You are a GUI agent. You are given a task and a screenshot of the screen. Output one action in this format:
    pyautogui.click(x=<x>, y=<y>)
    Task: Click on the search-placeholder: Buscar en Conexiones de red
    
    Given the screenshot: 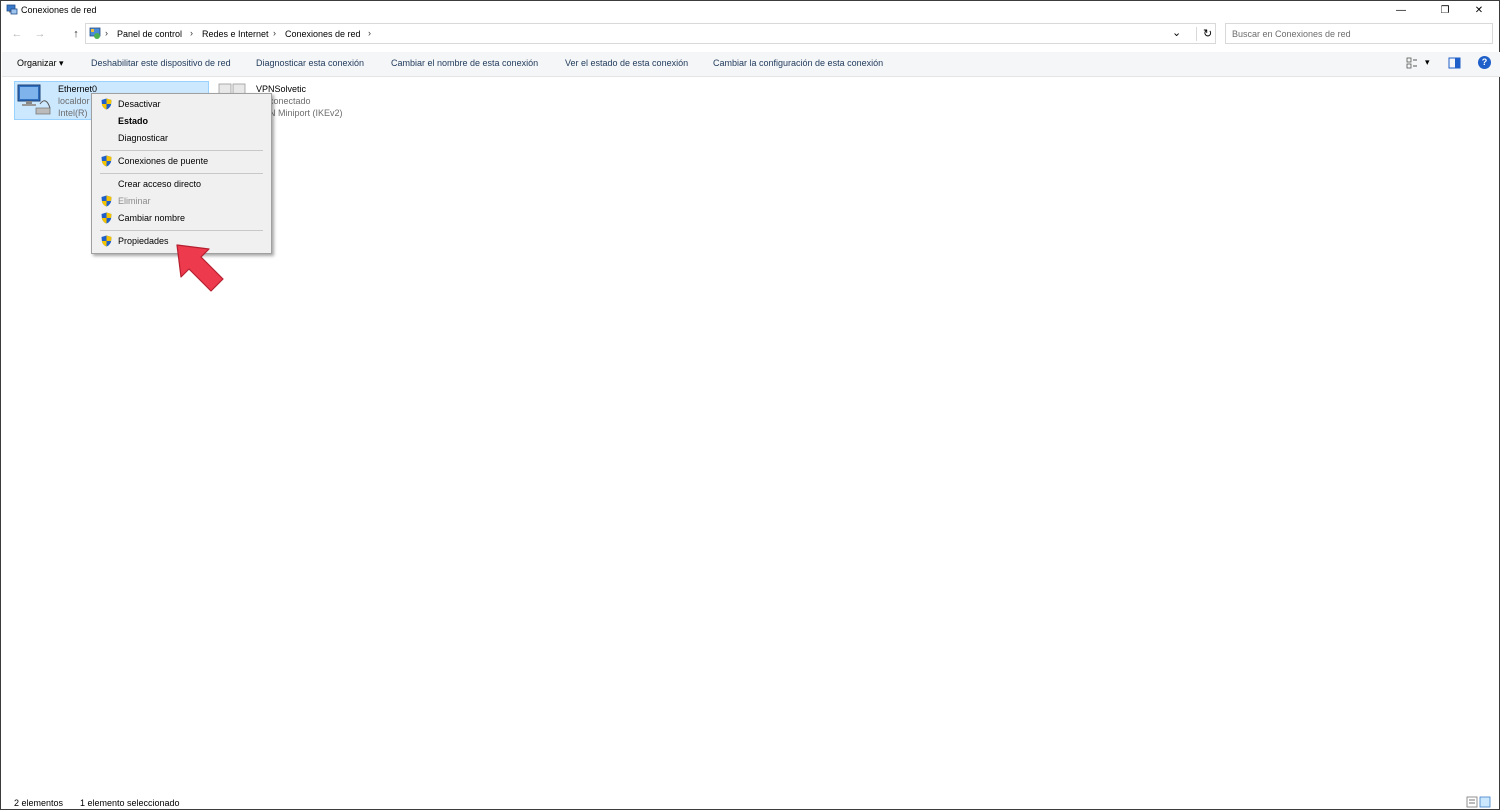 What is the action you would take?
    pyautogui.click(x=1291, y=34)
    